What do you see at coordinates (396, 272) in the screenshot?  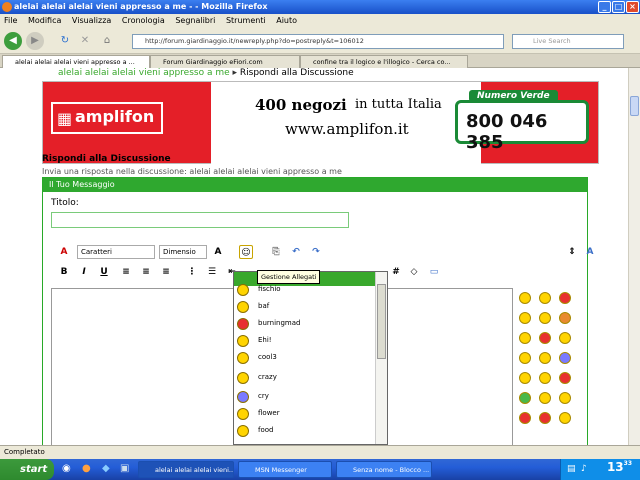 I see `hash-icon: #` at bounding box center [396, 272].